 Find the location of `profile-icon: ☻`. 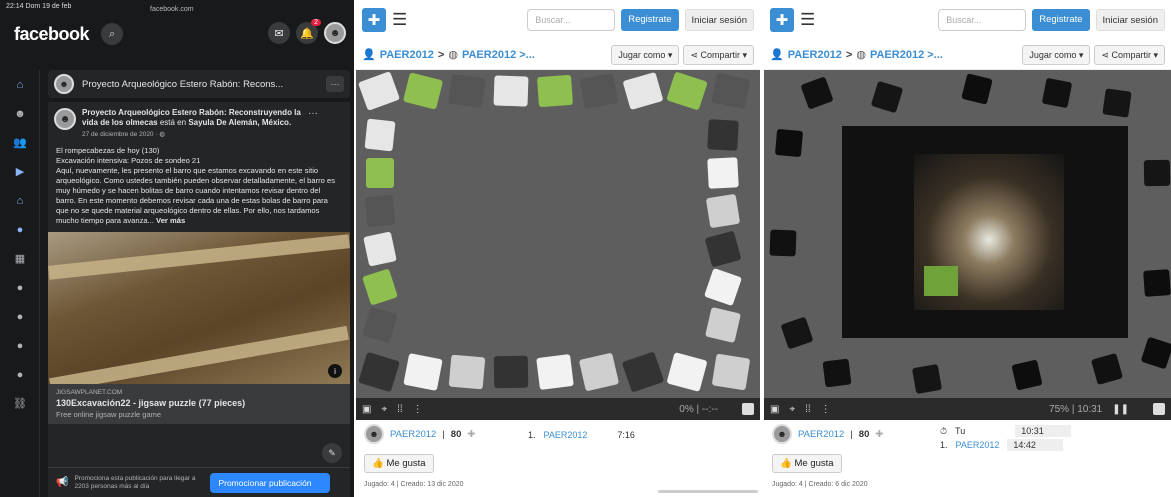

profile-icon: ☻ is located at coordinates (20, 113).